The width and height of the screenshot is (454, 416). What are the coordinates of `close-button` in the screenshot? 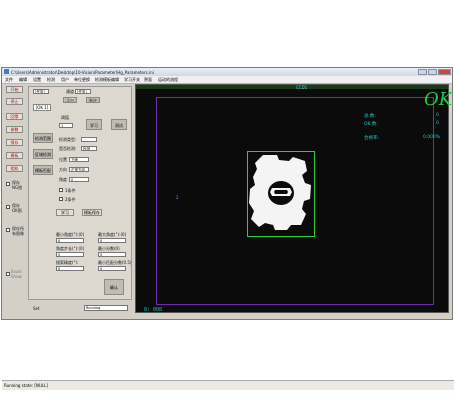 It's located at (444, 72).